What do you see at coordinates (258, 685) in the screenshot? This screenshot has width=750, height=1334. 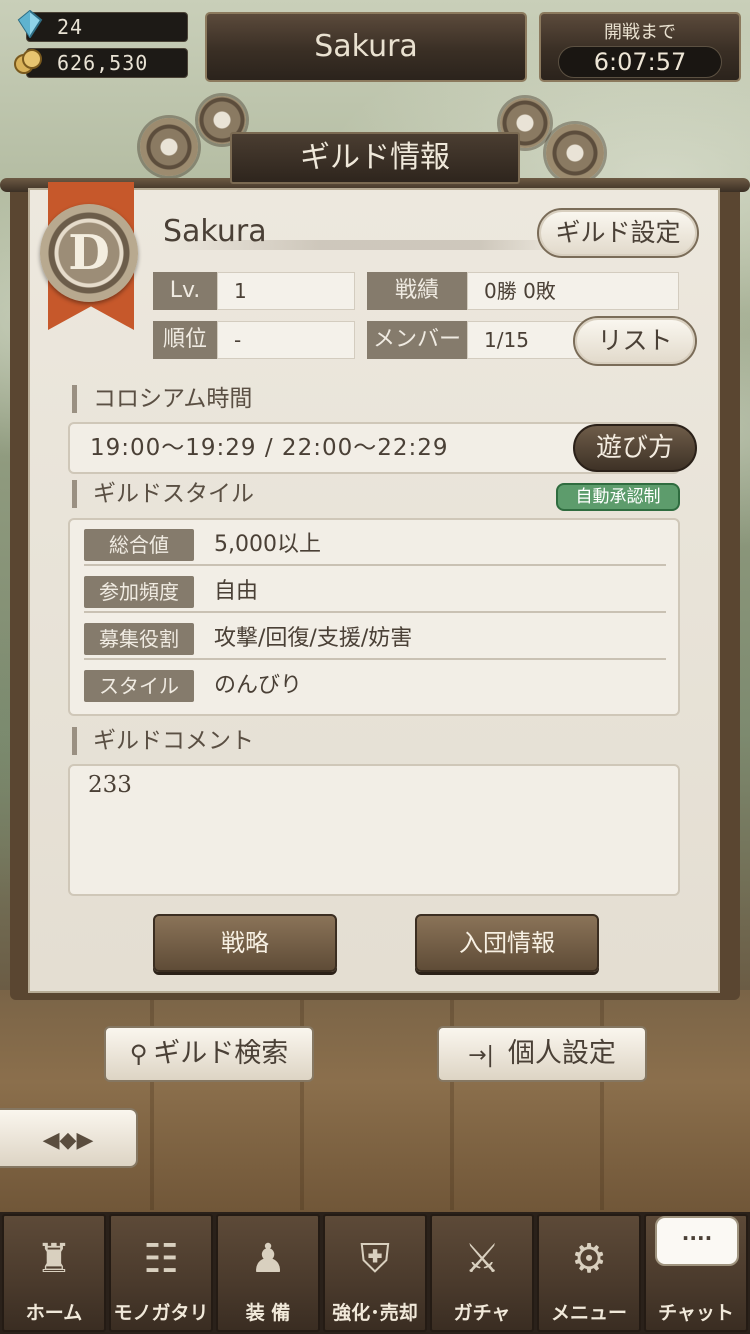 I see `style-value: のんびり` at bounding box center [258, 685].